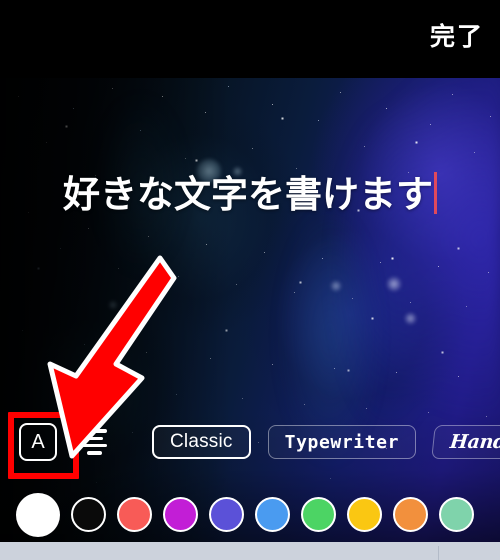 Image resolution: width=500 pixels, height=560 pixels. I want to click on text-overlay-layer: 好きな文字を書けます, so click(250, 194).